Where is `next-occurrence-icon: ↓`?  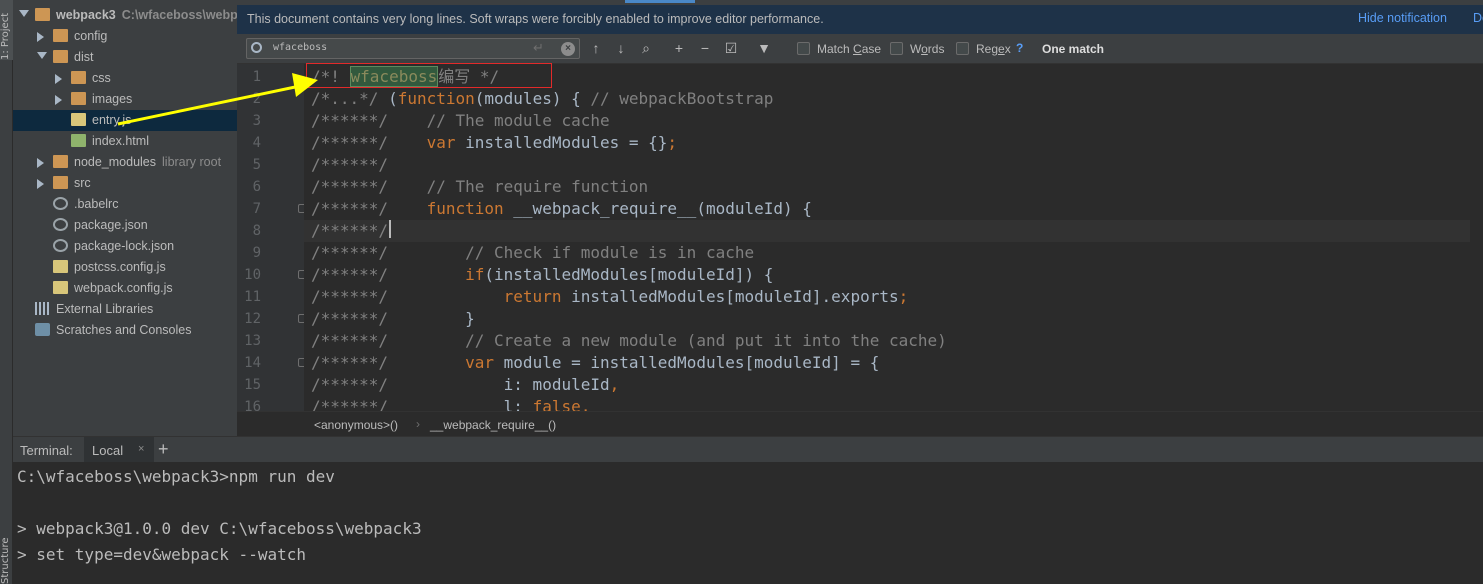
next-occurrence-icon: ↓ is located at coordinates (621, 49).